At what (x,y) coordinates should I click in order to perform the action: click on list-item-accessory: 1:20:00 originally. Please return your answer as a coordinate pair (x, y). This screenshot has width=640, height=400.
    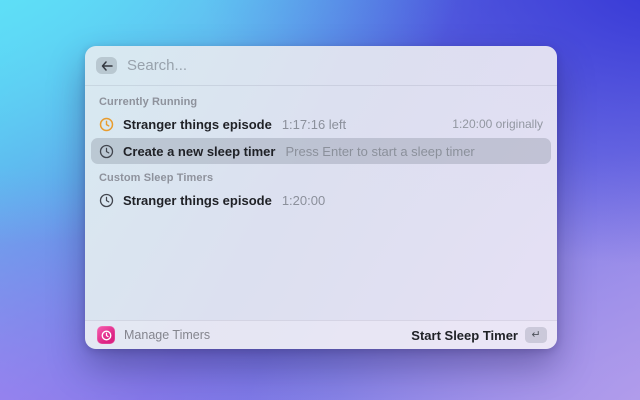
    Looking at the image, I should click on (497, 124).